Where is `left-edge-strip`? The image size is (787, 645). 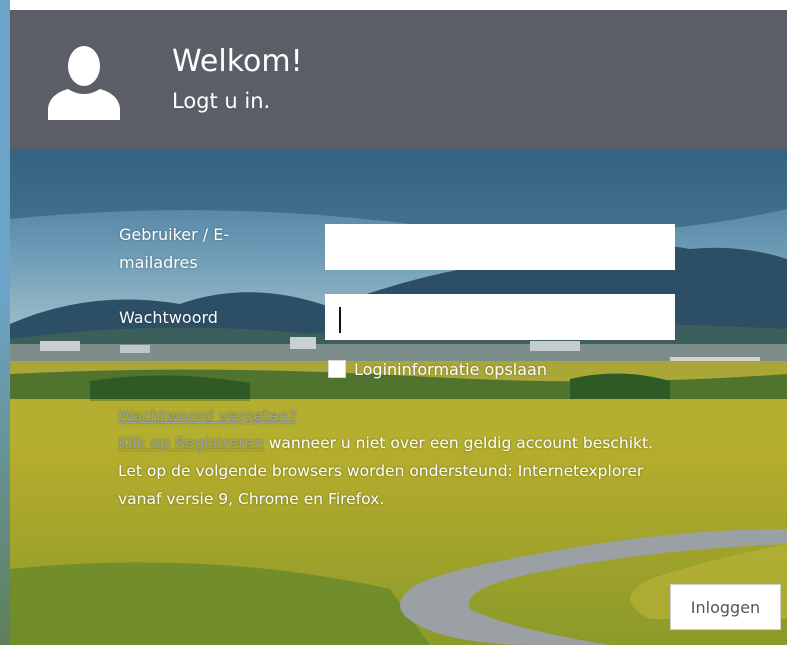 left-edge-strip is located at coordinates (5, 322).